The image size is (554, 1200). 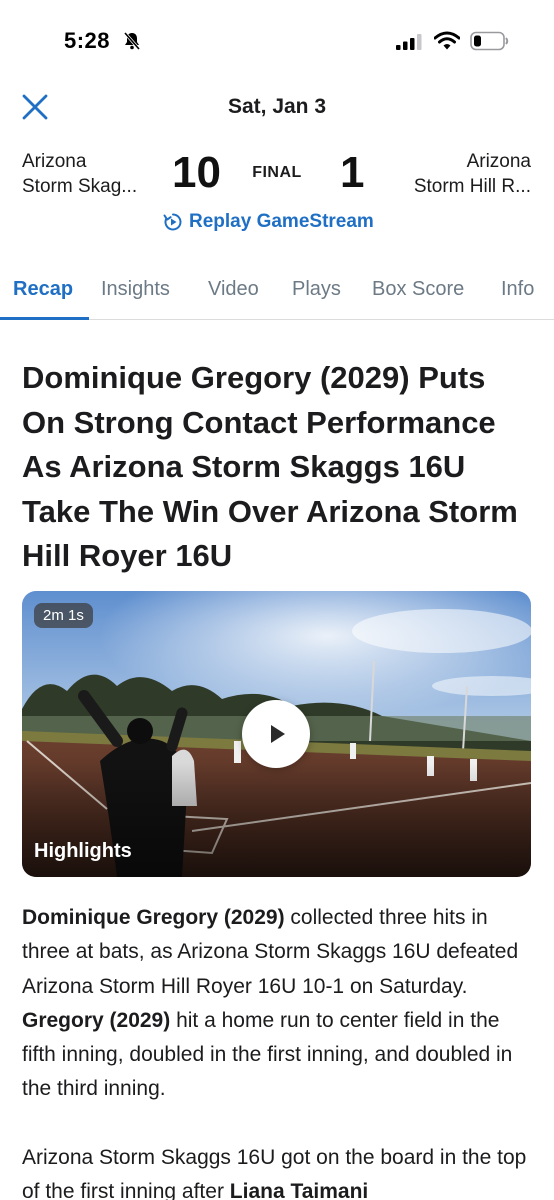 I want to click on bell-slash-icon, so click(x=132, y=41).